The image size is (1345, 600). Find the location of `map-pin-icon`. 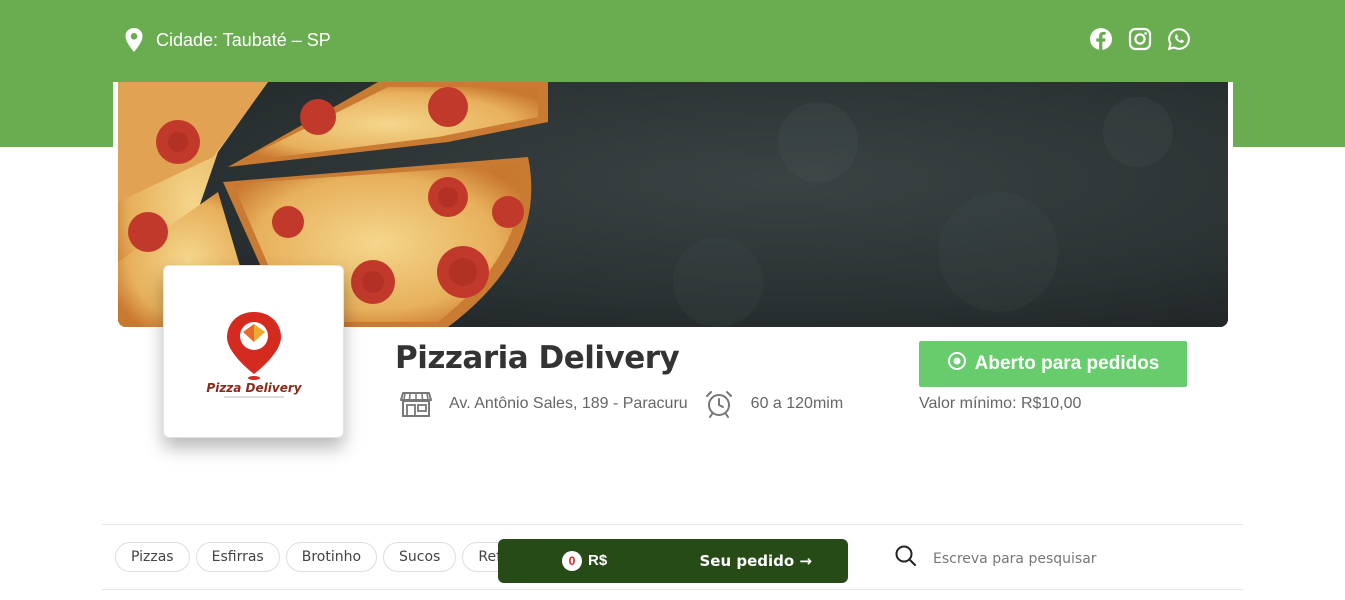

map-pin-icon is located at coordinates (134, 40).